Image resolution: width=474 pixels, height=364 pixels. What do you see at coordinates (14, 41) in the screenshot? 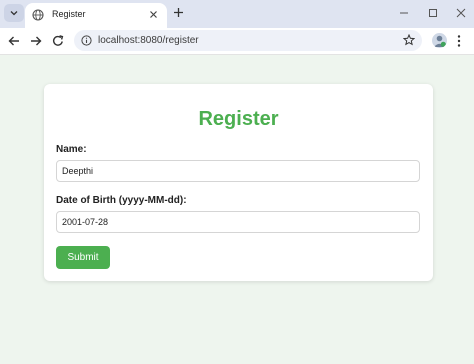
I see `arrow-left-icon` at bounding box center [14, 41].